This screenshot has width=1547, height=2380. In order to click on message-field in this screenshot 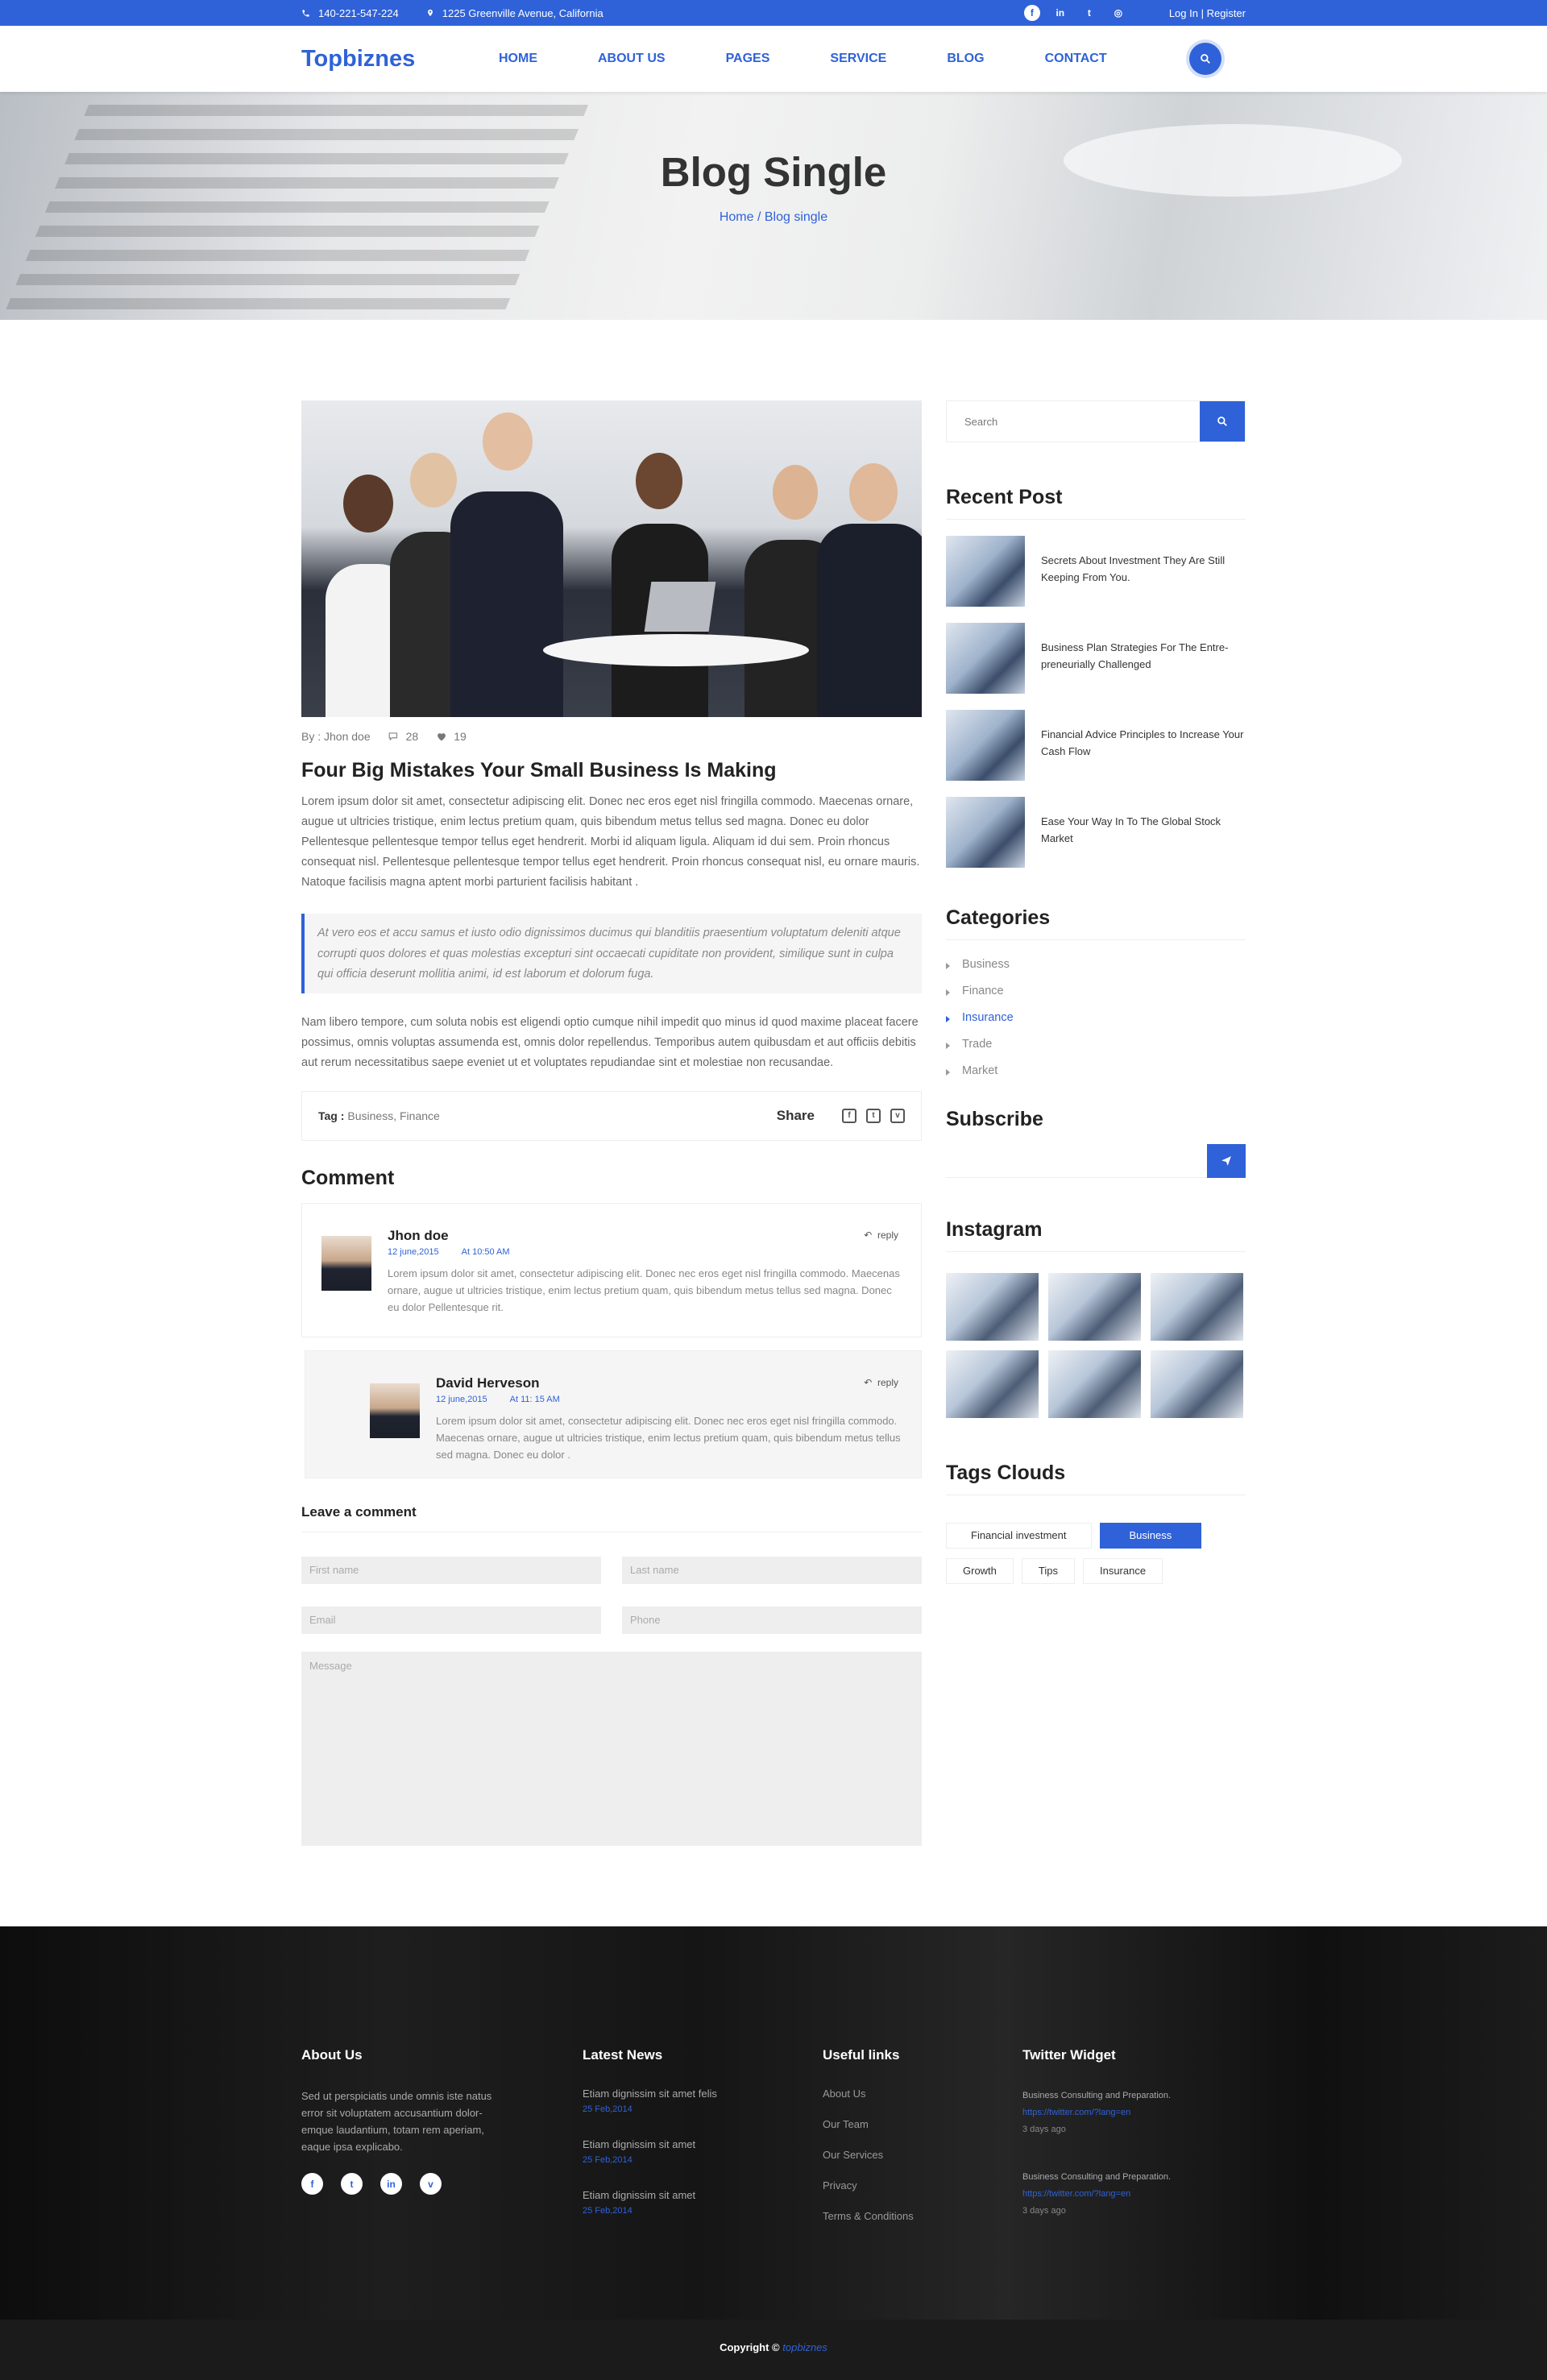, I will do `click(612, 1748)`.